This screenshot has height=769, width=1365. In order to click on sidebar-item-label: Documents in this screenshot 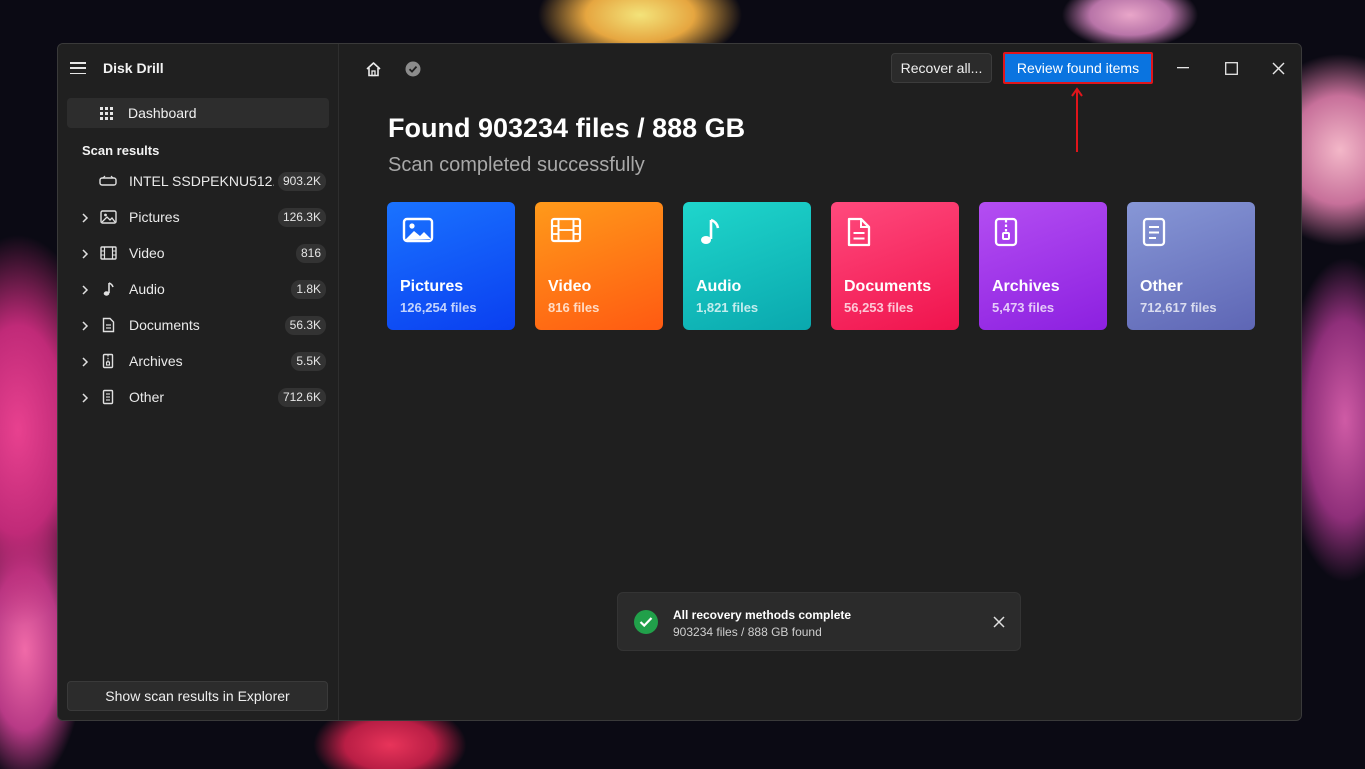, I will do `click(164, 325)`.